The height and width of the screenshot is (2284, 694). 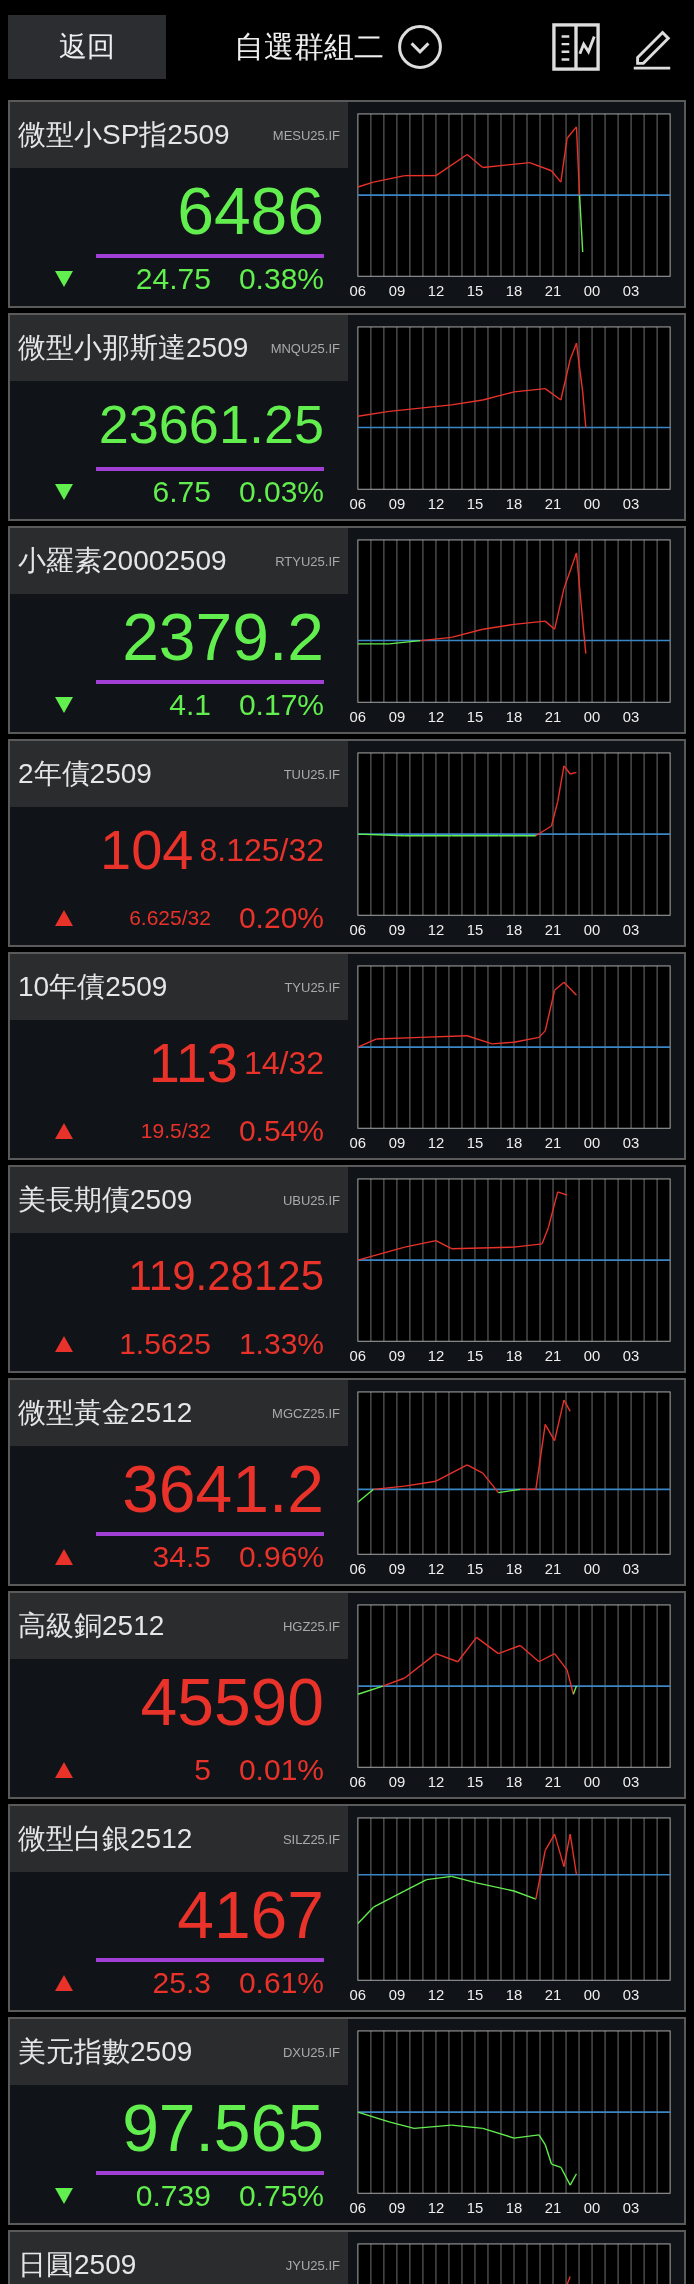 I want to click on percent-change: 0.61%, so click(x=281, y=1983).